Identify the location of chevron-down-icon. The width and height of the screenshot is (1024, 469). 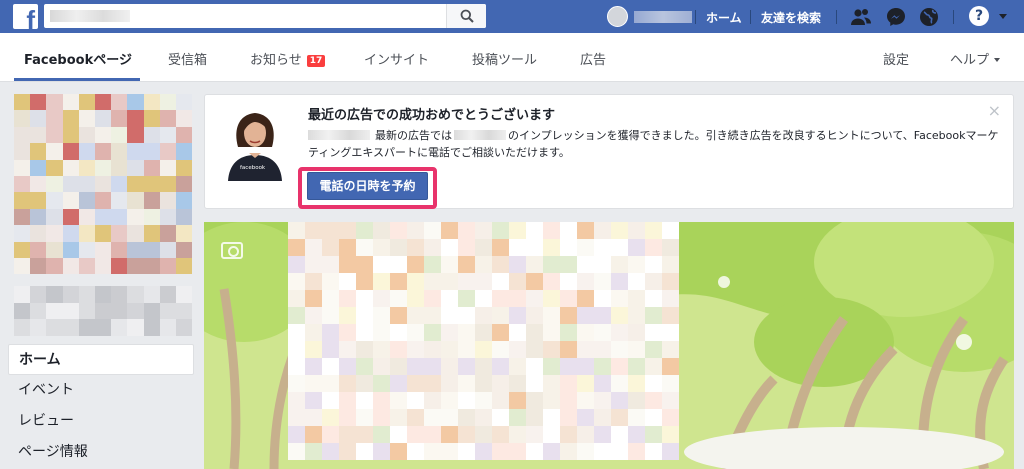
(997, 60).